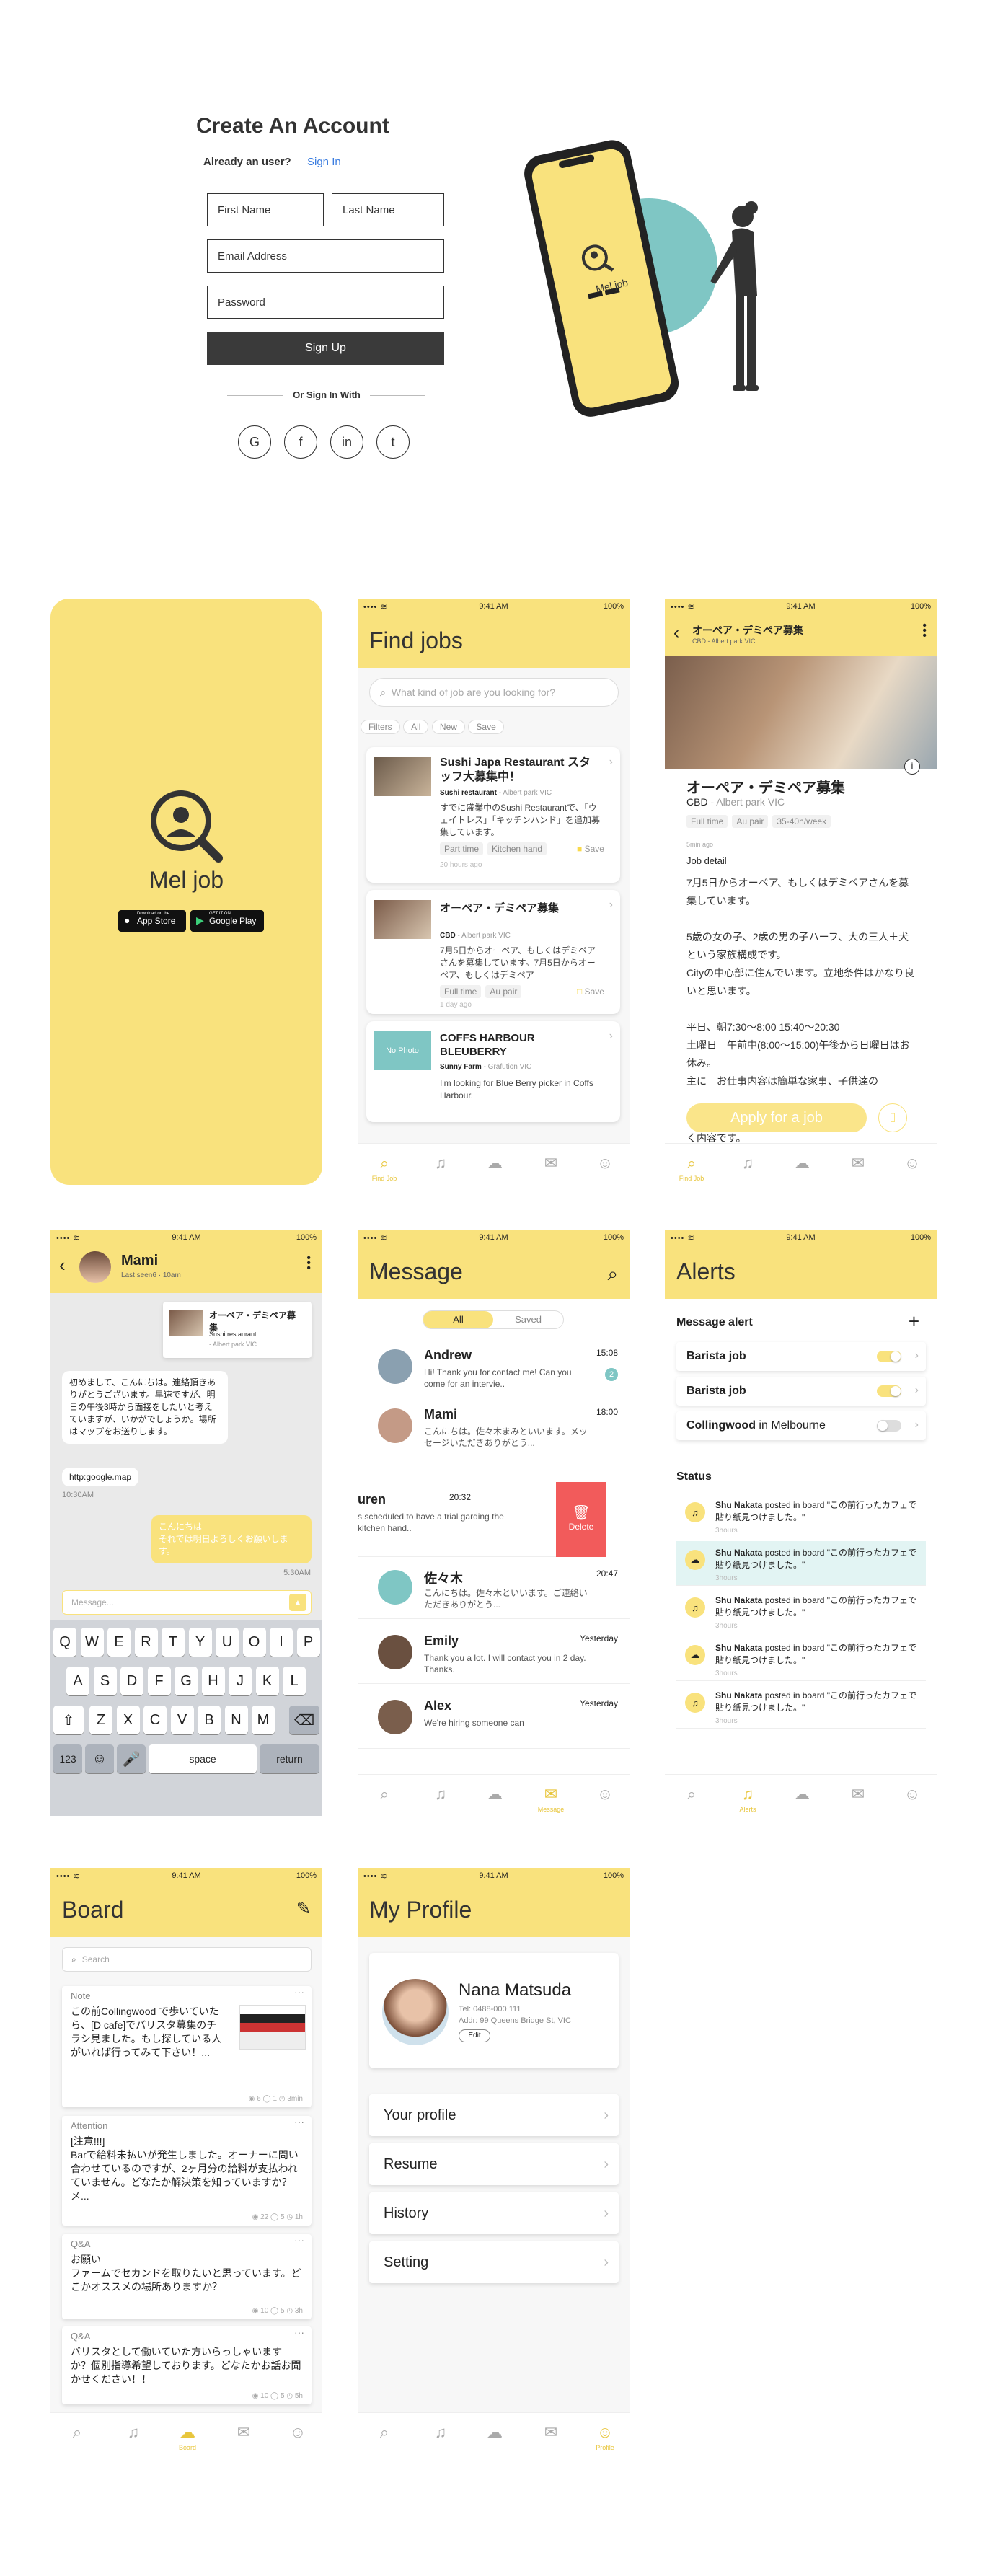  What do you see at coordinates (152, 921) in the screenshot?
I see `appstore-badge: ● Download on the App Store` at bounding box center [152, 921].